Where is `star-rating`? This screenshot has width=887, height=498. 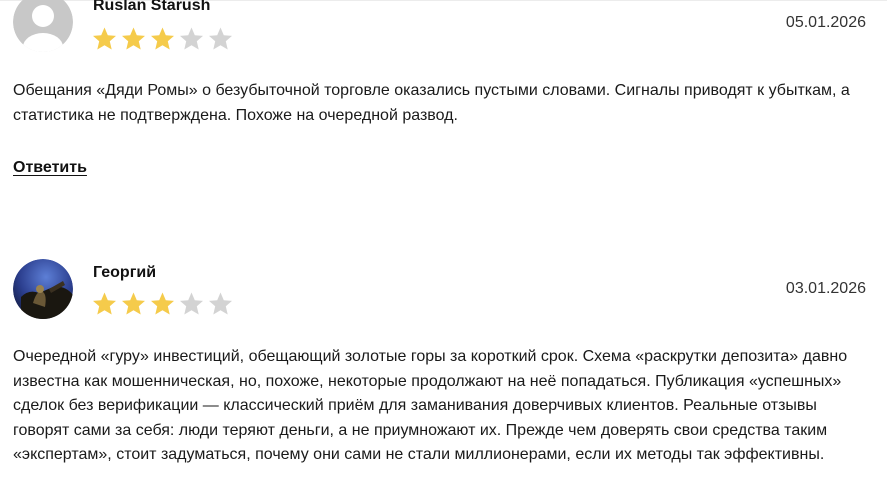
star-rating is located at coordinates (162, 304).